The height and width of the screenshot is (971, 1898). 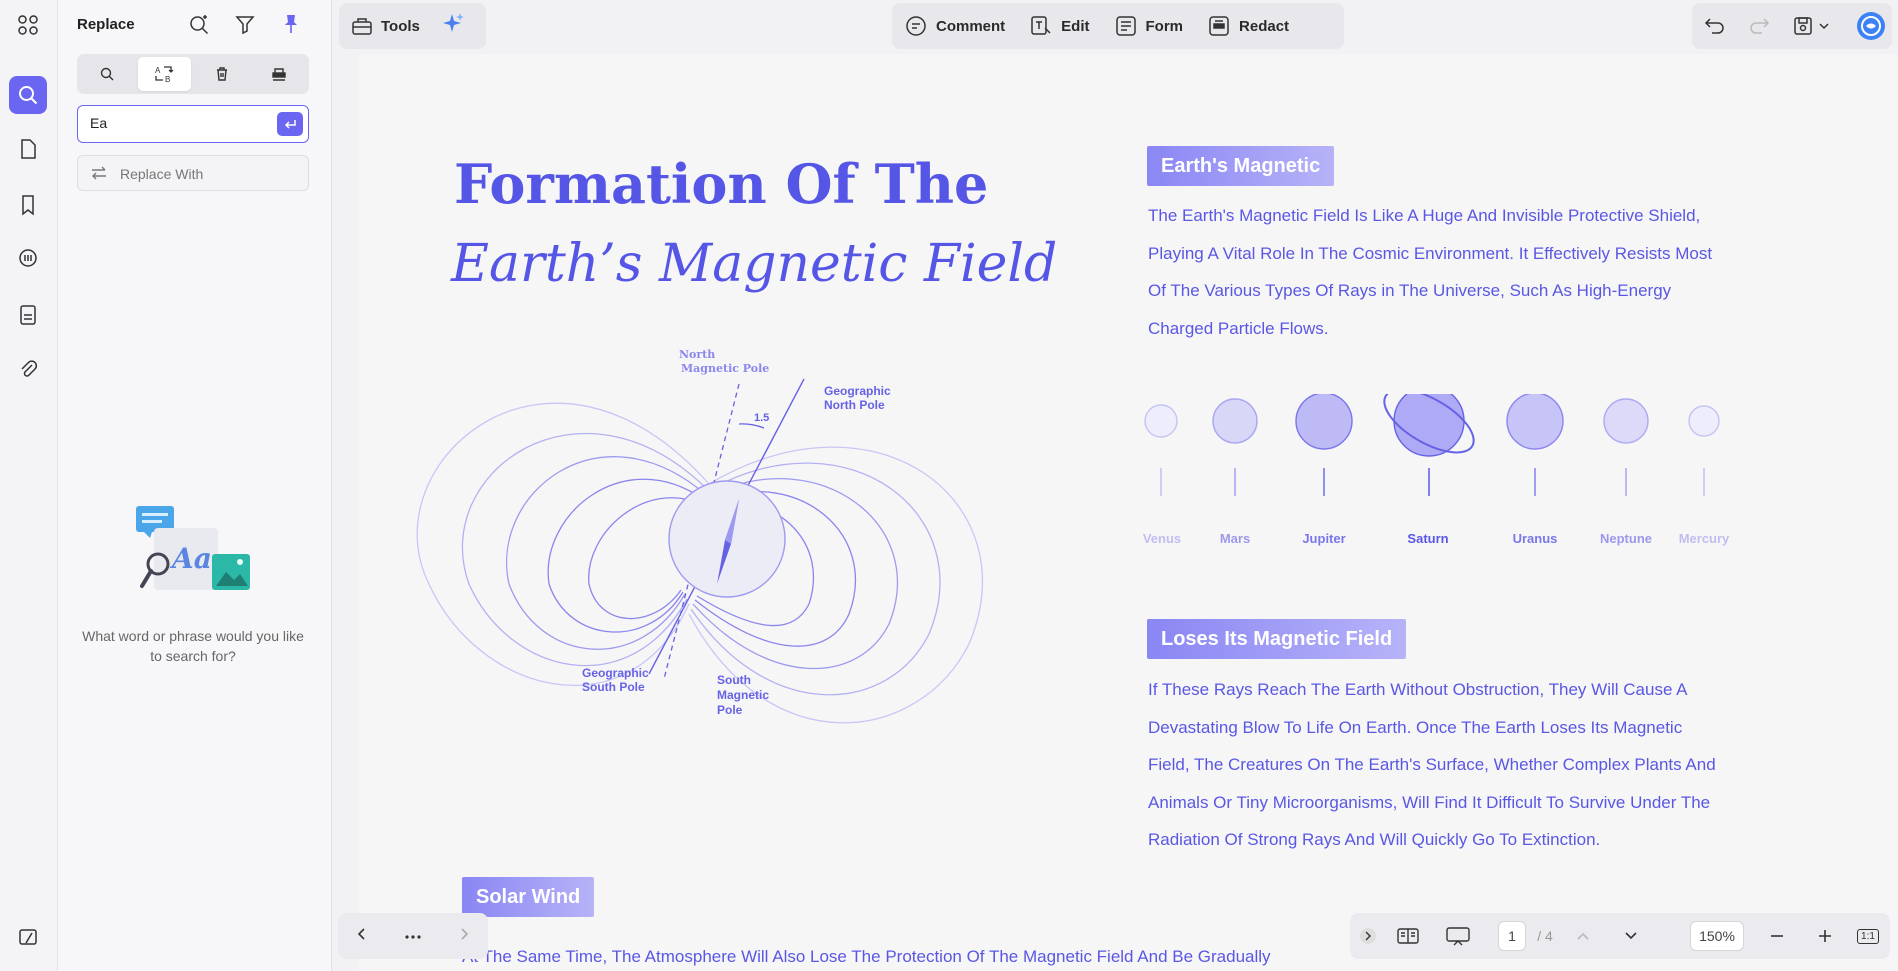 I want to click on angle-label: 1.5, so click(x=761, y=418).